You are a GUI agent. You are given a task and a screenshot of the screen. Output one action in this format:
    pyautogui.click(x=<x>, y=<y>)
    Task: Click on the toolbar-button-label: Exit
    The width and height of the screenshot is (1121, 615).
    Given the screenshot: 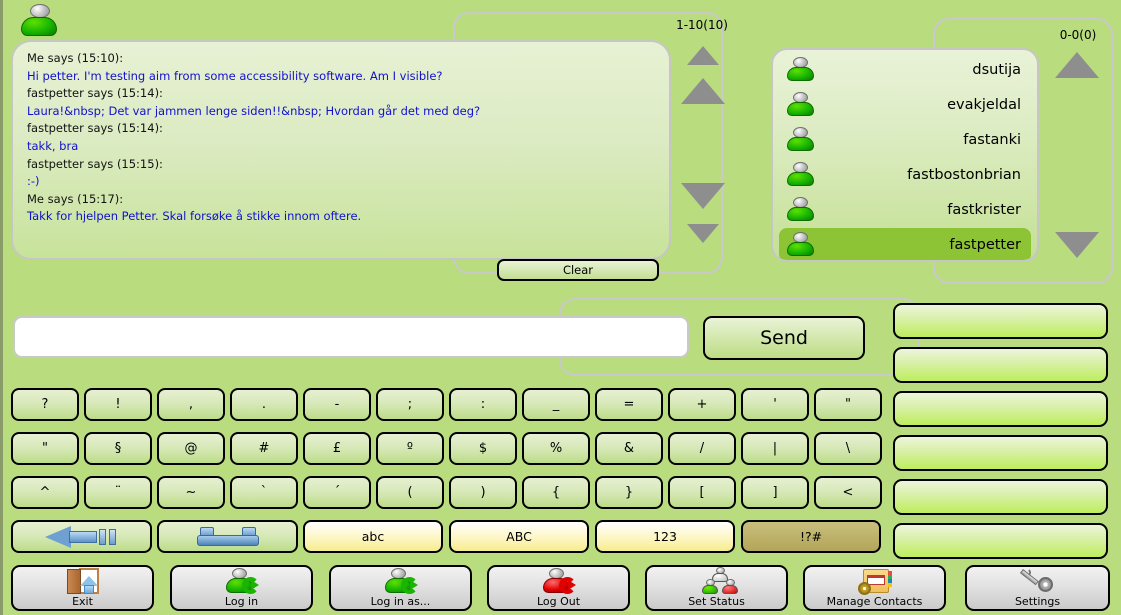 What is the action you would take?
    pyautogui.click(x=82, y=601)
    